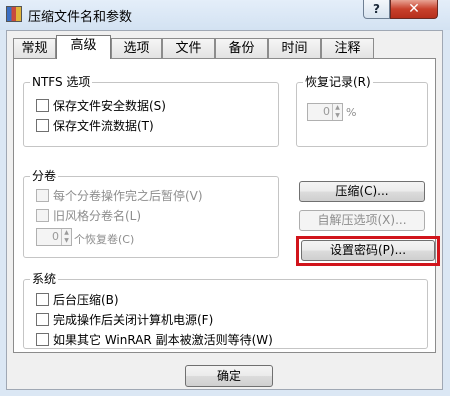 This screenshot has height=396, width=450. Describe the element at coordinates (351, 112) in the screenshot. I see `recovery-record-unit: %` at that location.